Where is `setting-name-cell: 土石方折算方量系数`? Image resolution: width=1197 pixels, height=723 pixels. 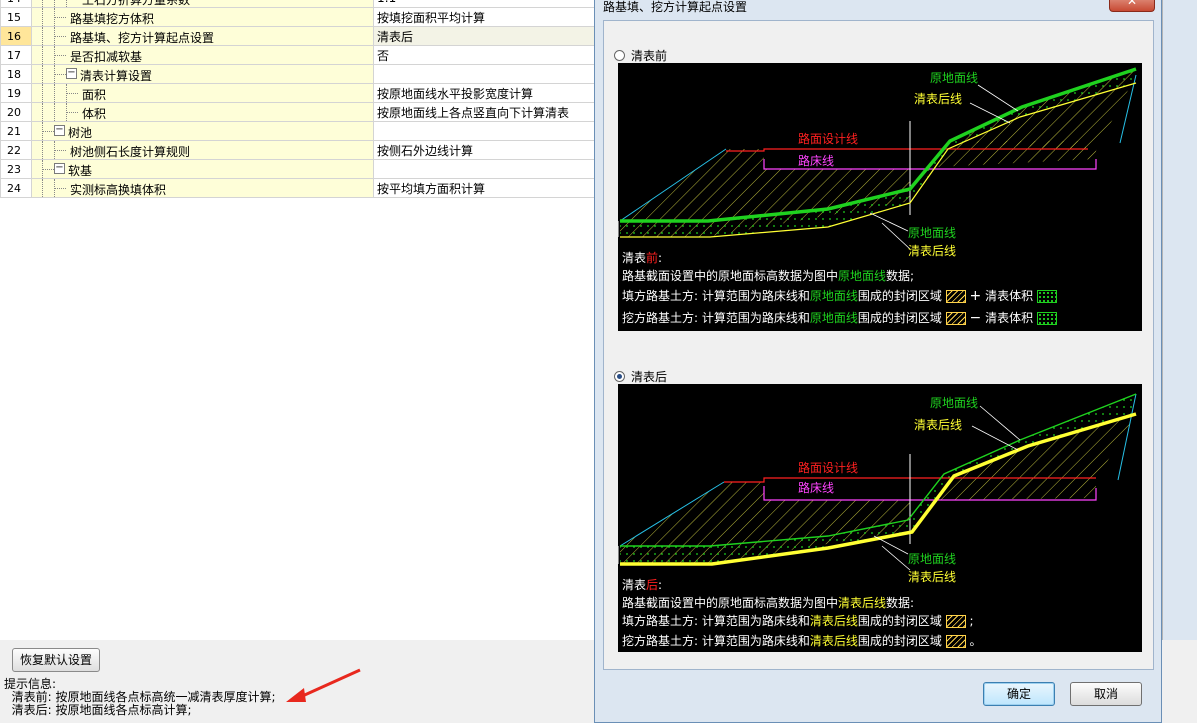 setting-name-cell: 土石方折算方量系数 is located at coordinates (202, 4).